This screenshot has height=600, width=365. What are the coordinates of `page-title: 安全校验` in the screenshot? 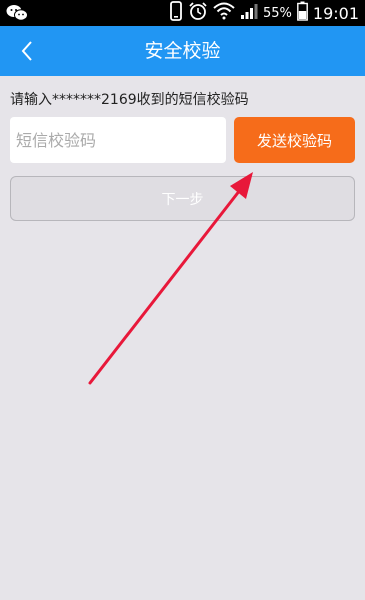 It's located at (182, 51).